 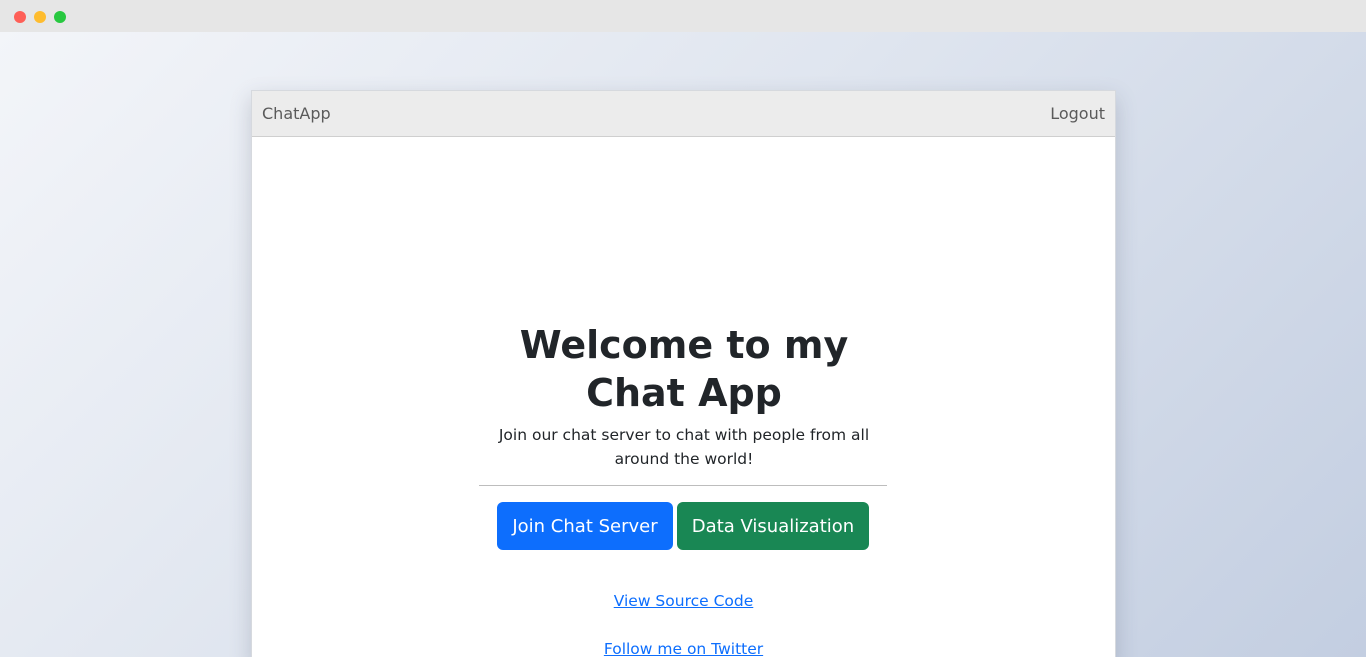 I want to click on data-visualization-button: Data Visualization, so click(x=773, y=526).